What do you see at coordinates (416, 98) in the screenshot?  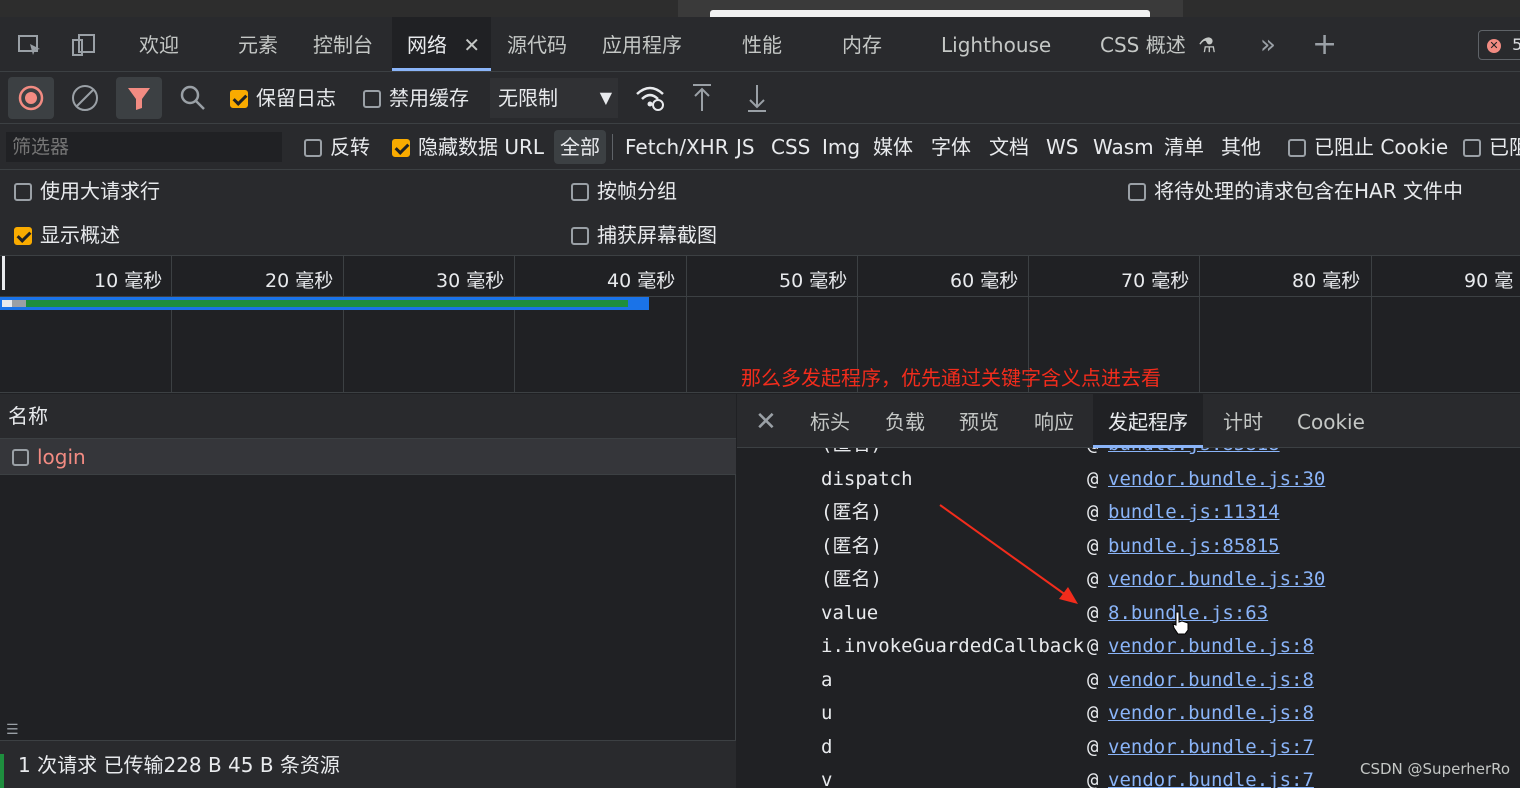 I see `disable-cache-checkbox: 禁用缓存` at bounding box center [416, 98].